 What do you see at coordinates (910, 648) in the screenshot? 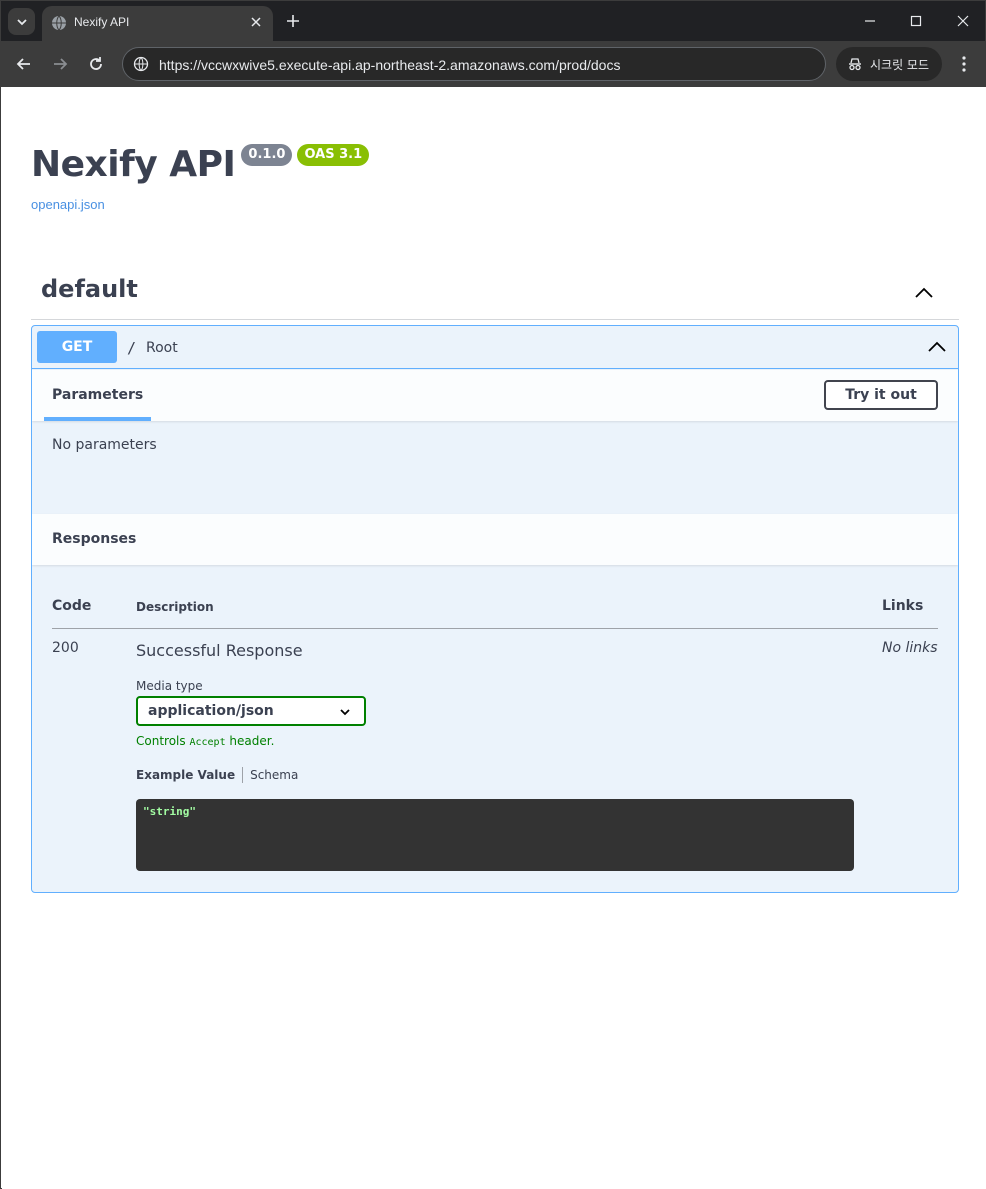
I see `response-links: No links` at bounding box center [910, 648].